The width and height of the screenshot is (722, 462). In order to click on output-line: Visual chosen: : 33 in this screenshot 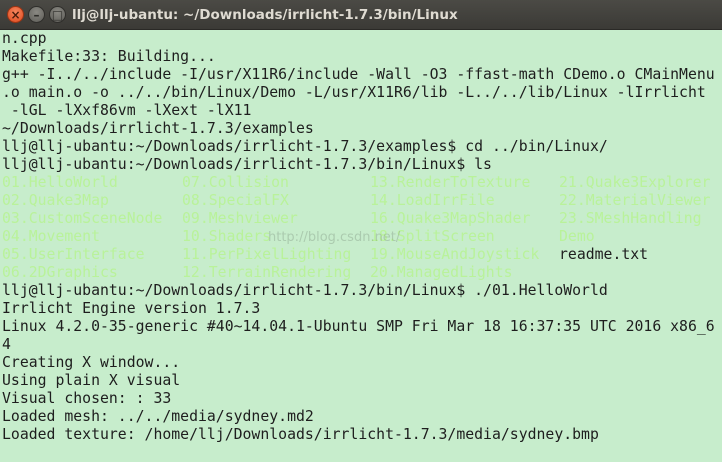, I will do `click(87, 398)`.